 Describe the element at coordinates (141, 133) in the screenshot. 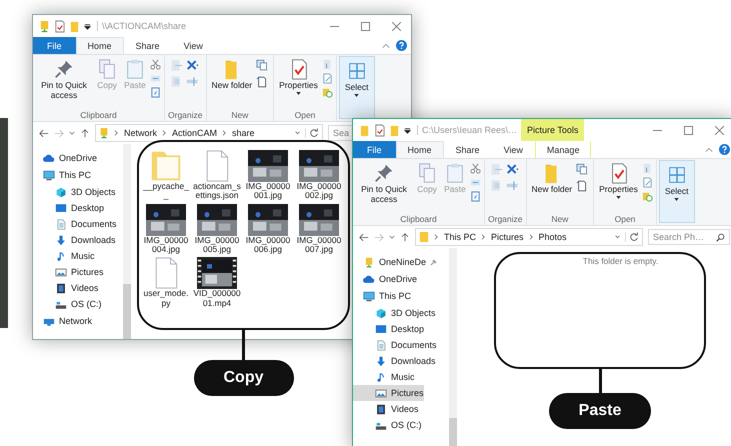

I see `breadcrumb: Network` at that location.